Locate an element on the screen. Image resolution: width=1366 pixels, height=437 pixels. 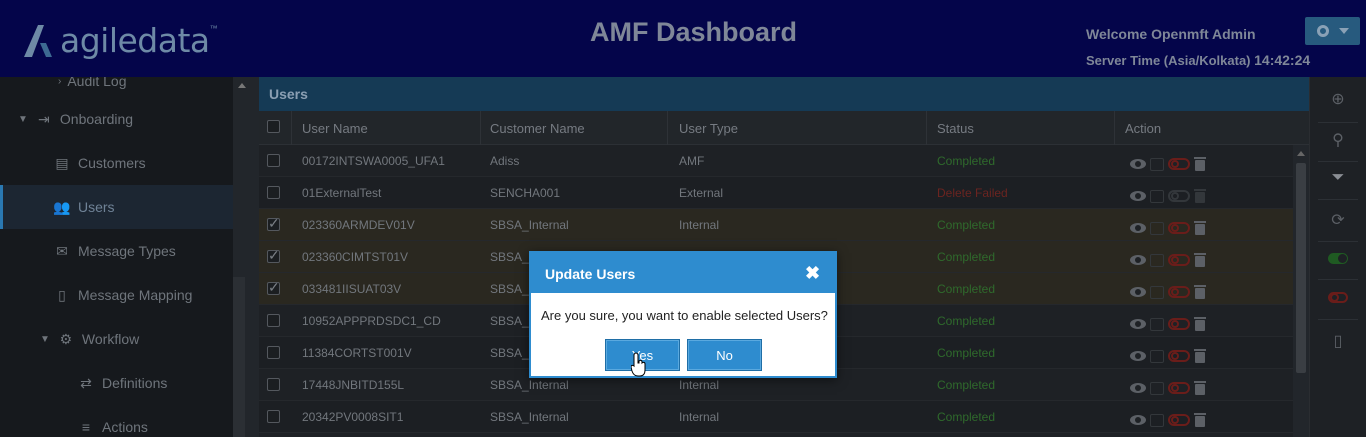
sidebar-item-definitions: ⇄ Definitions is located at coordinates (116, 383).